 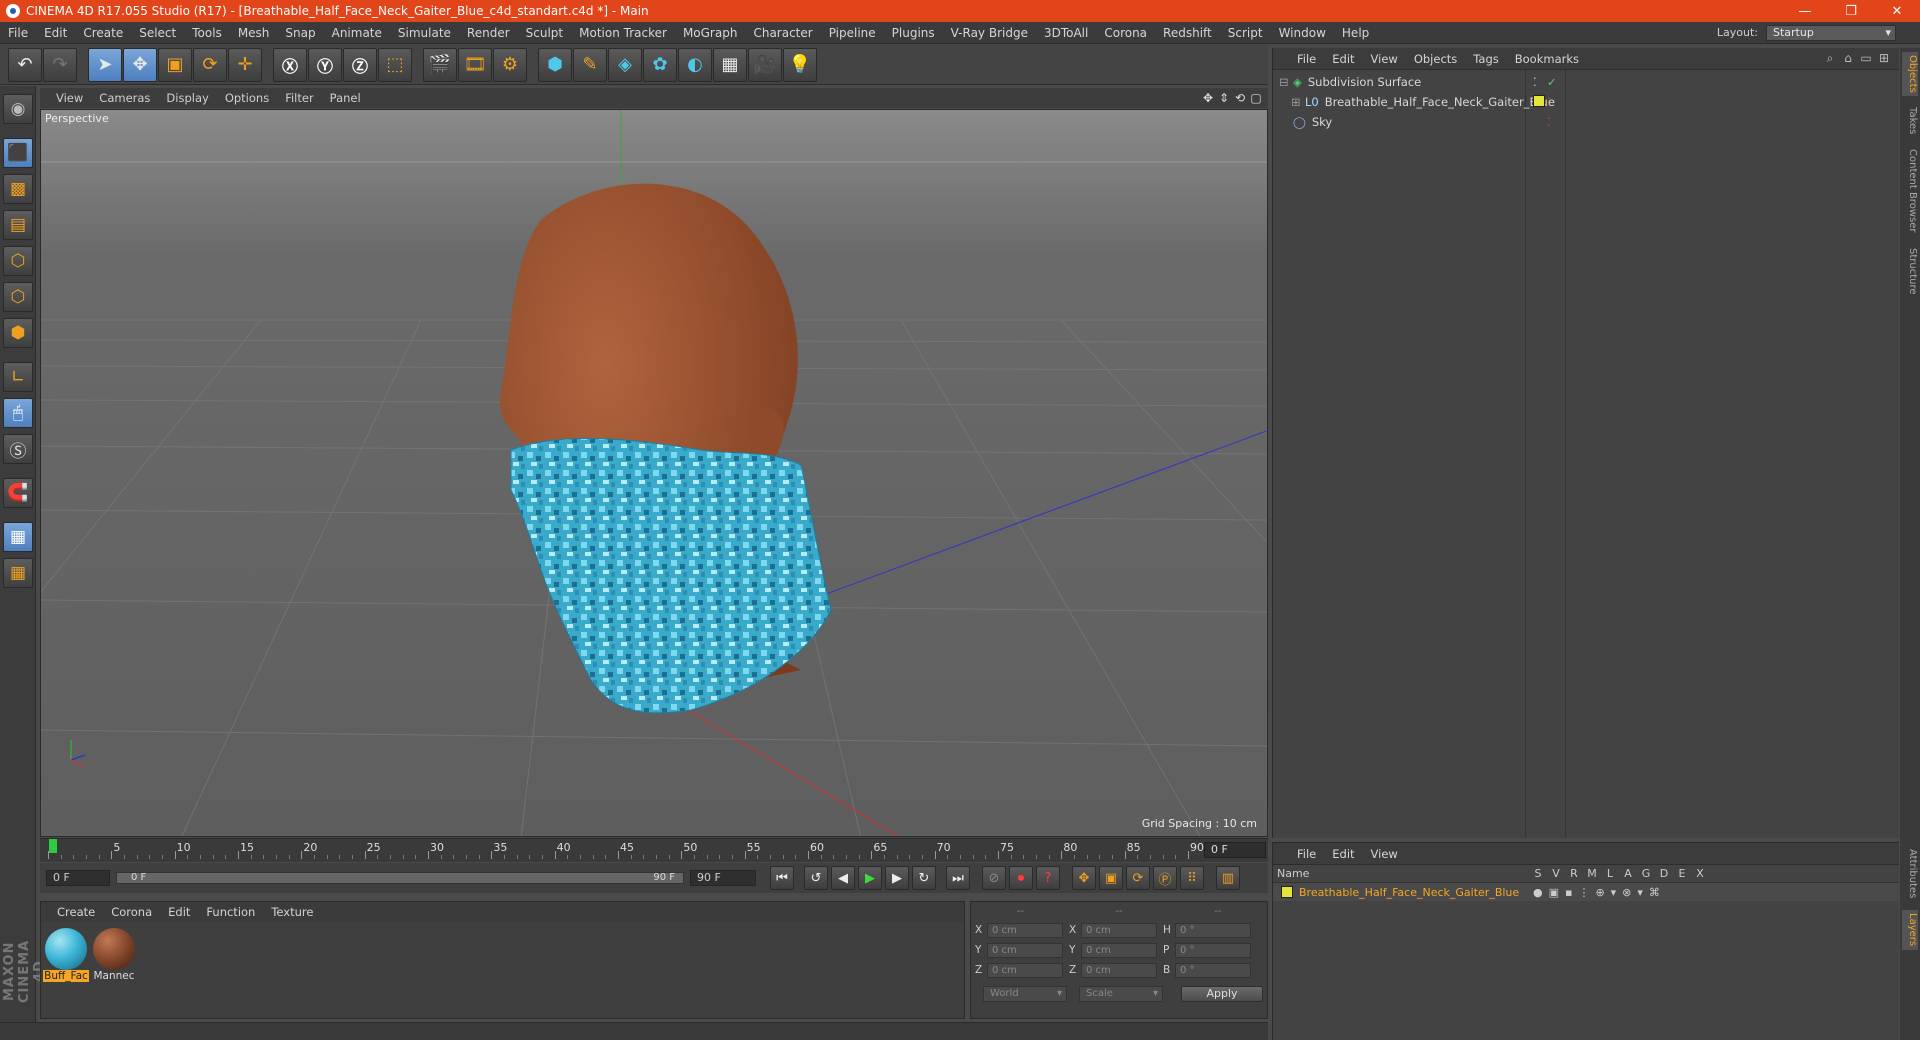 What do you see at coordinates (782, 878) in the screenshot?
I see `goto-start-icon: ⏮` at bounding box center [782, 878].